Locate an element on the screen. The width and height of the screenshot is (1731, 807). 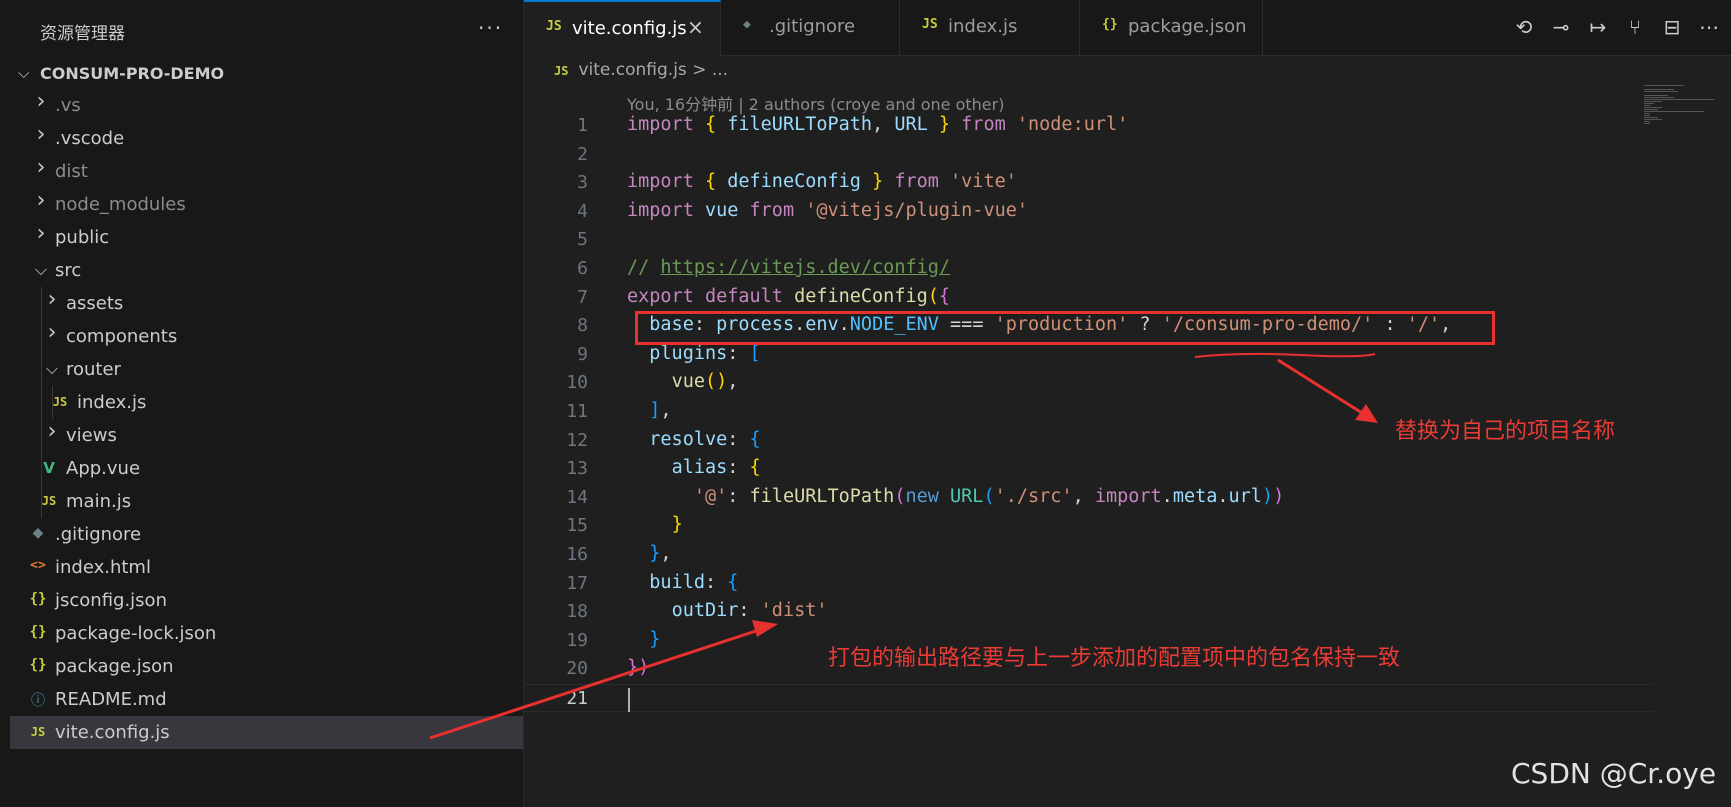
editor-toolbar: ⟲ ⊸ ↦ ⑂ ⊟ ⋯ is located at coordinates (1621, 27).